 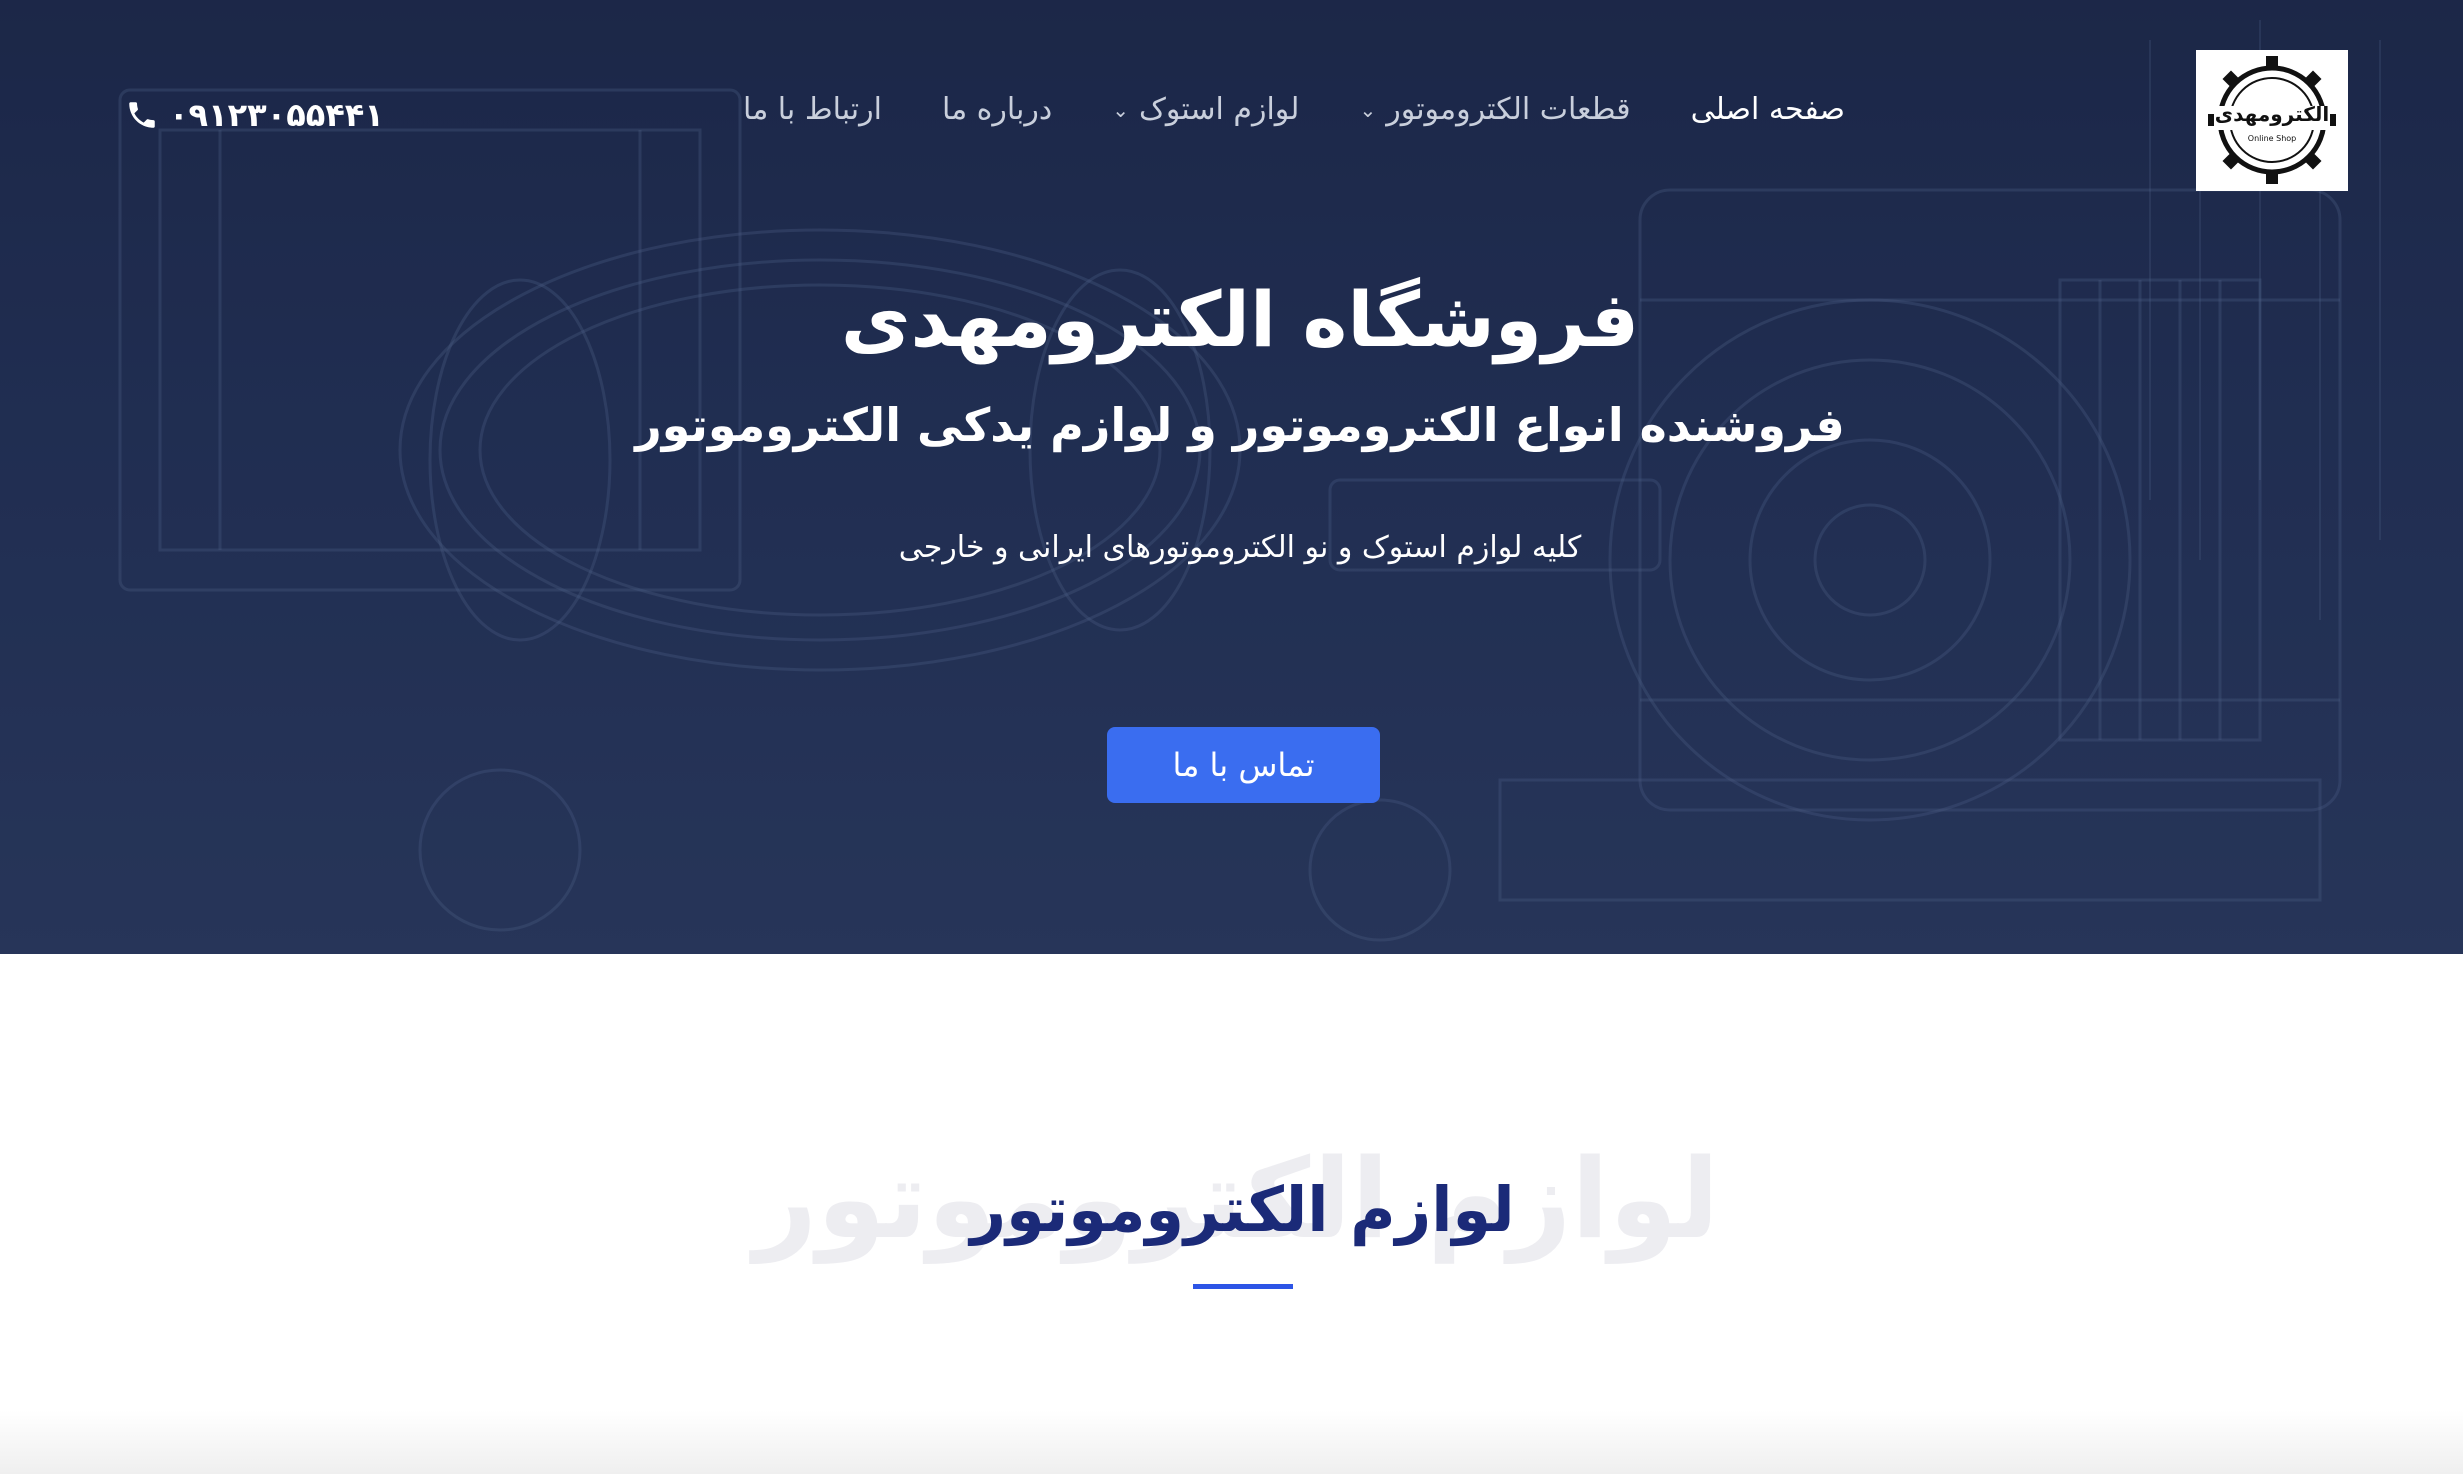 I want to click on nav-item-label: قطعات الکتروموتور, so click(x=1508, y=109).